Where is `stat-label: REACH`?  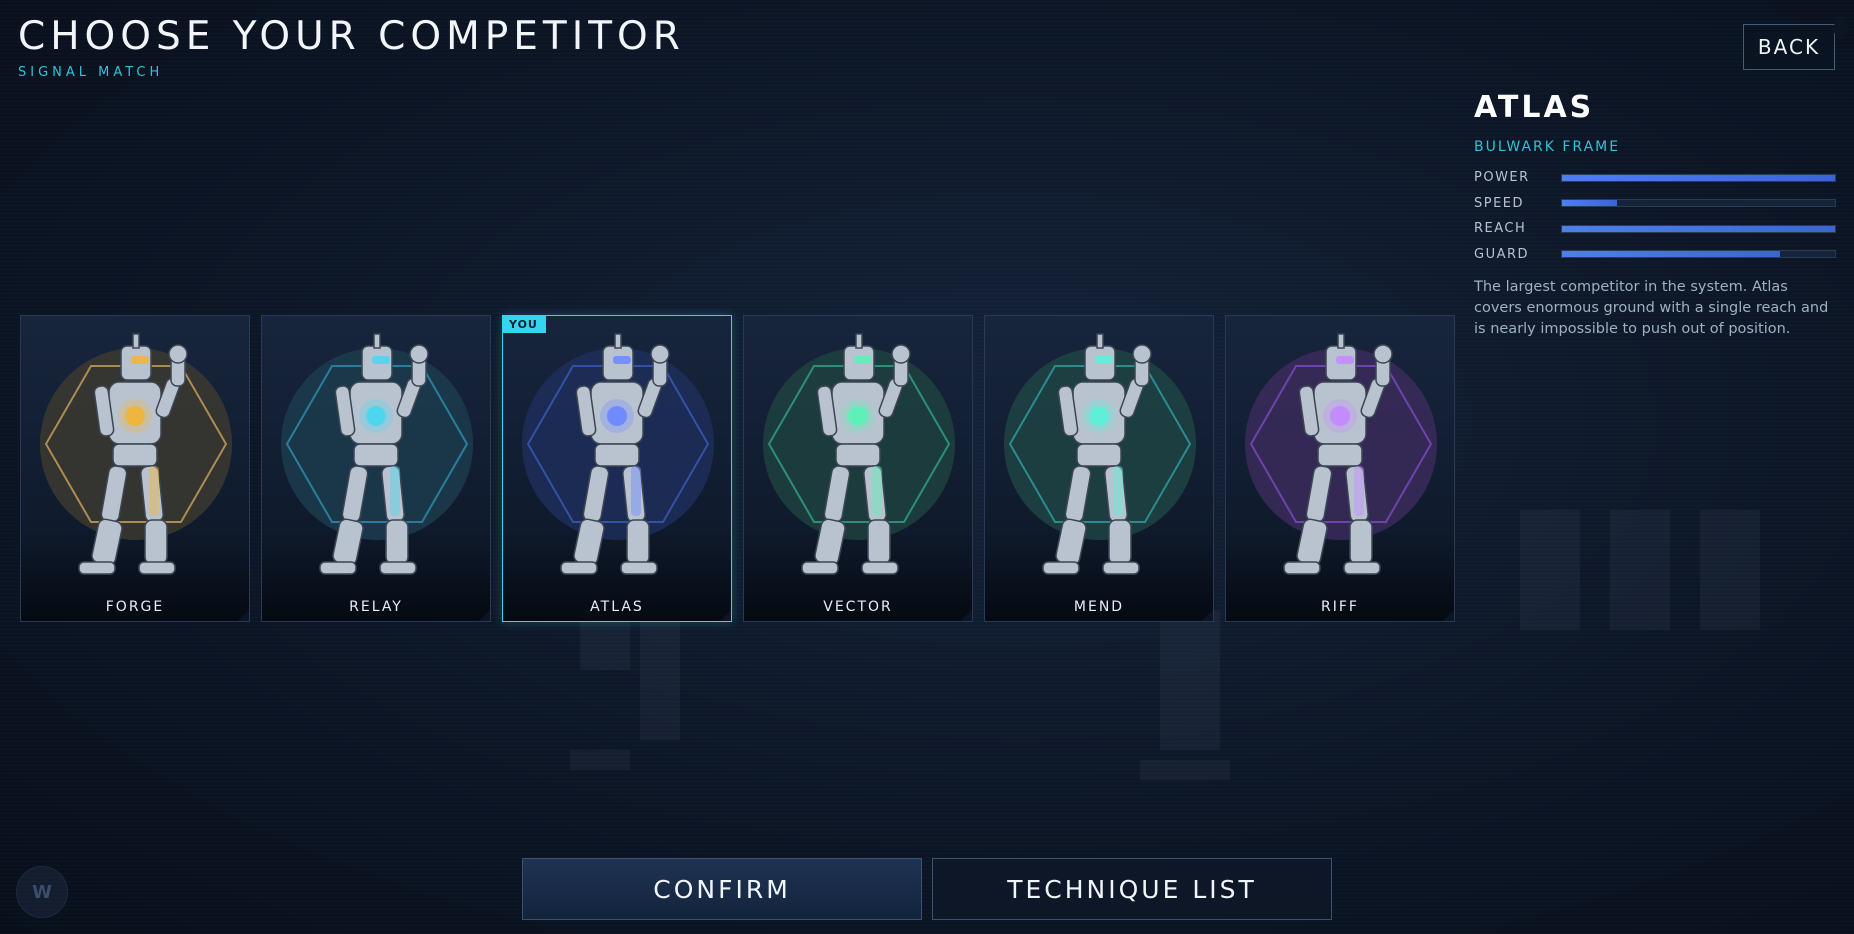
stat-label: REACH is located at coordinates (1500, 229).